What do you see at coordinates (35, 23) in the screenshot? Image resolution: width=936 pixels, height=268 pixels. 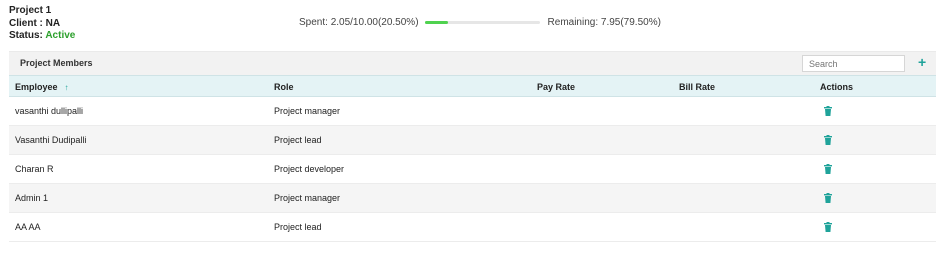 I see `project-client: Client : NA` at bounding box center [35, 23].